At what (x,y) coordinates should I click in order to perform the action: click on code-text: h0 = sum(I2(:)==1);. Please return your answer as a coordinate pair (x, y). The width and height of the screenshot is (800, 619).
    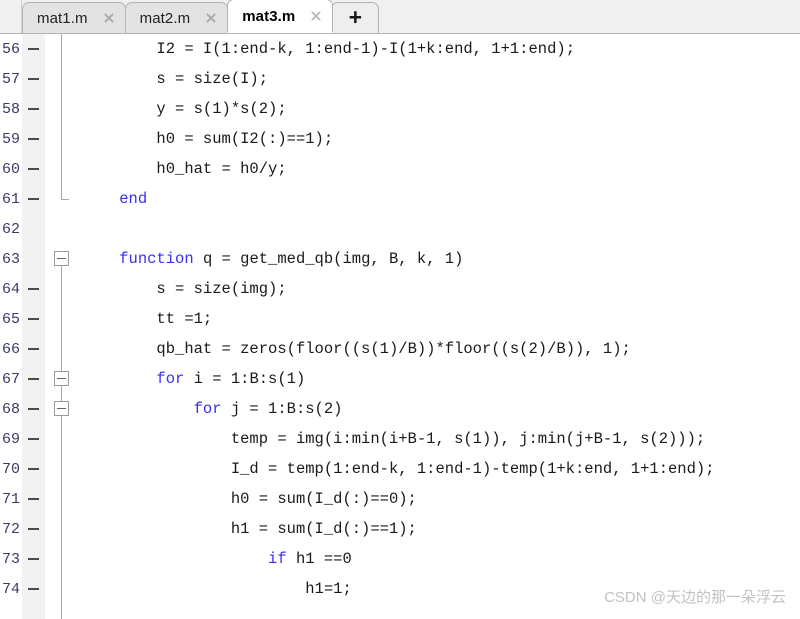
    Looking at the image, I should click on (245, 139).